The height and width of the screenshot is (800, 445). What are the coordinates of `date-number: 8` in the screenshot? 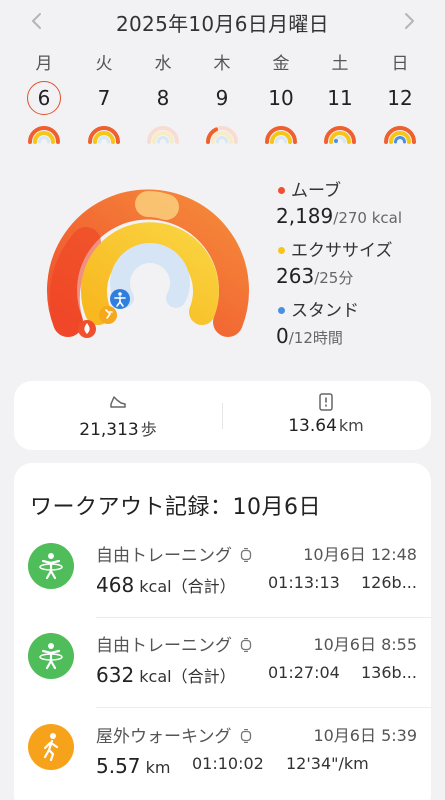 It's located at (163, 98).